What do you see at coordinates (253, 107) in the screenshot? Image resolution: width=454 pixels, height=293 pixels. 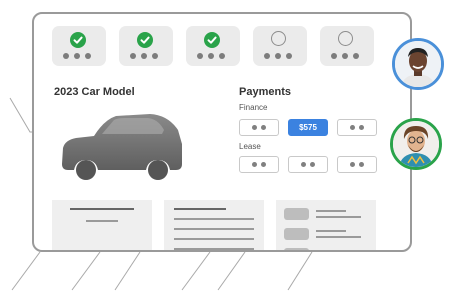 I see `finance-label: Finance` at bounding box center [253, 107].